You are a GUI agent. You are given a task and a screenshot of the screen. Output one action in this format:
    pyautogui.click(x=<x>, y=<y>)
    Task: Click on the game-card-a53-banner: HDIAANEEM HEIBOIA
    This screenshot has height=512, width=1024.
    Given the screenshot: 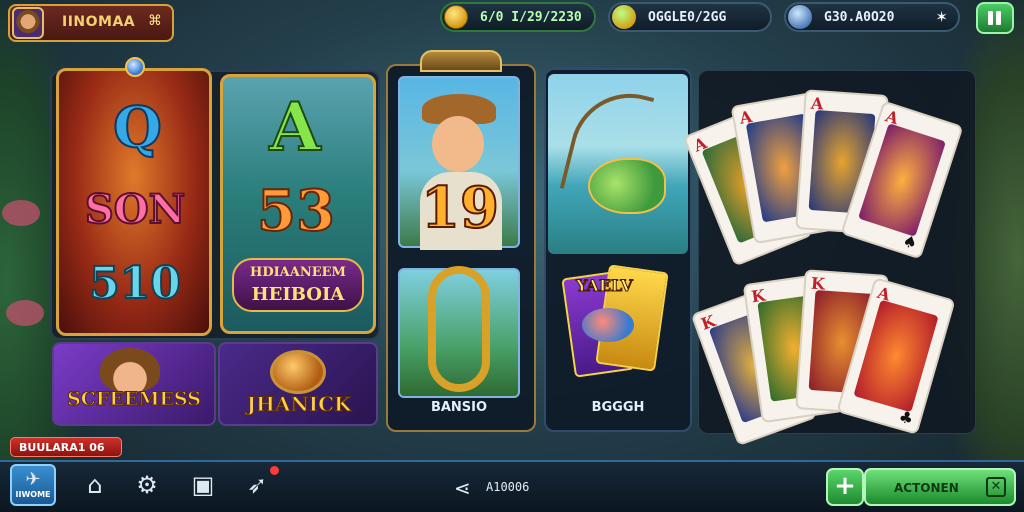 What is the action you would take?
    pyautogui.click(x=298, y=285)
    